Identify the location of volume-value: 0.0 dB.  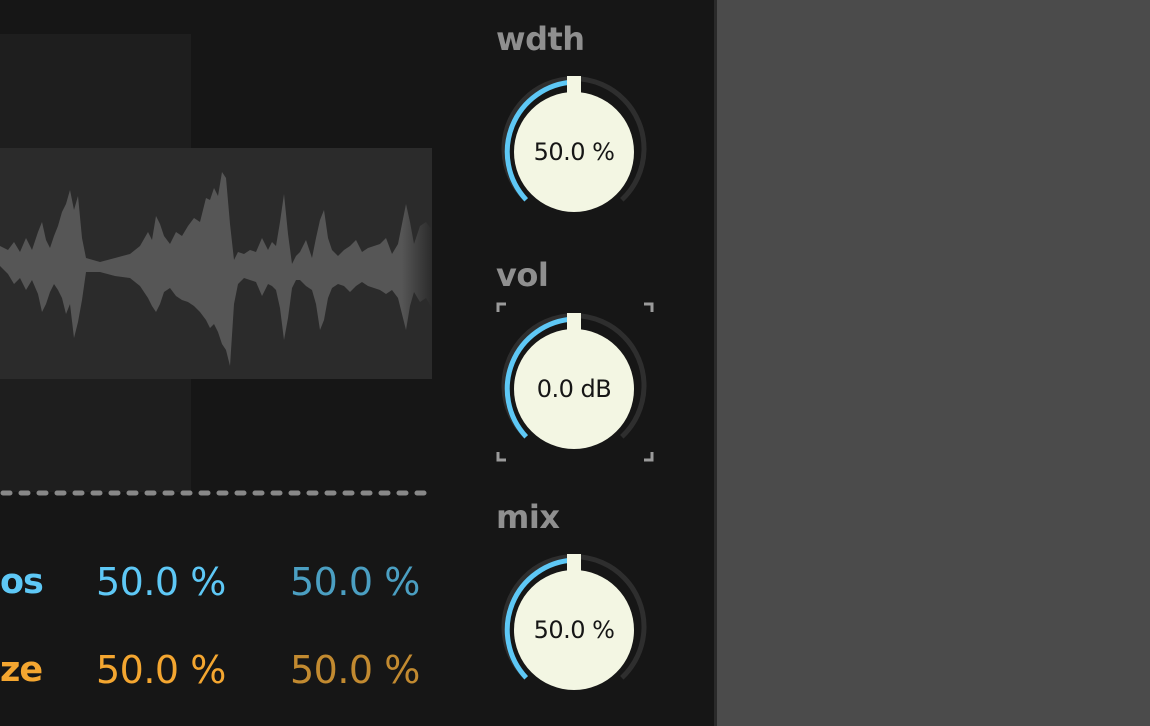
(574, 389).